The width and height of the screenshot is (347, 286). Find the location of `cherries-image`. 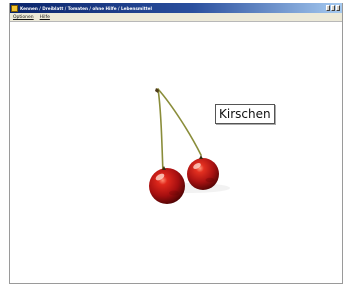

cherries-image is located at coordinates (188, 144).